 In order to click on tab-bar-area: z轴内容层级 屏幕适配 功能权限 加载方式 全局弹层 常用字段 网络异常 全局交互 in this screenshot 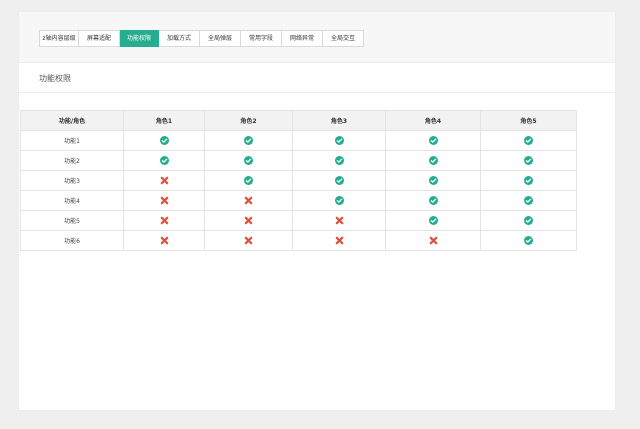, I will do `click(317, 37)`.